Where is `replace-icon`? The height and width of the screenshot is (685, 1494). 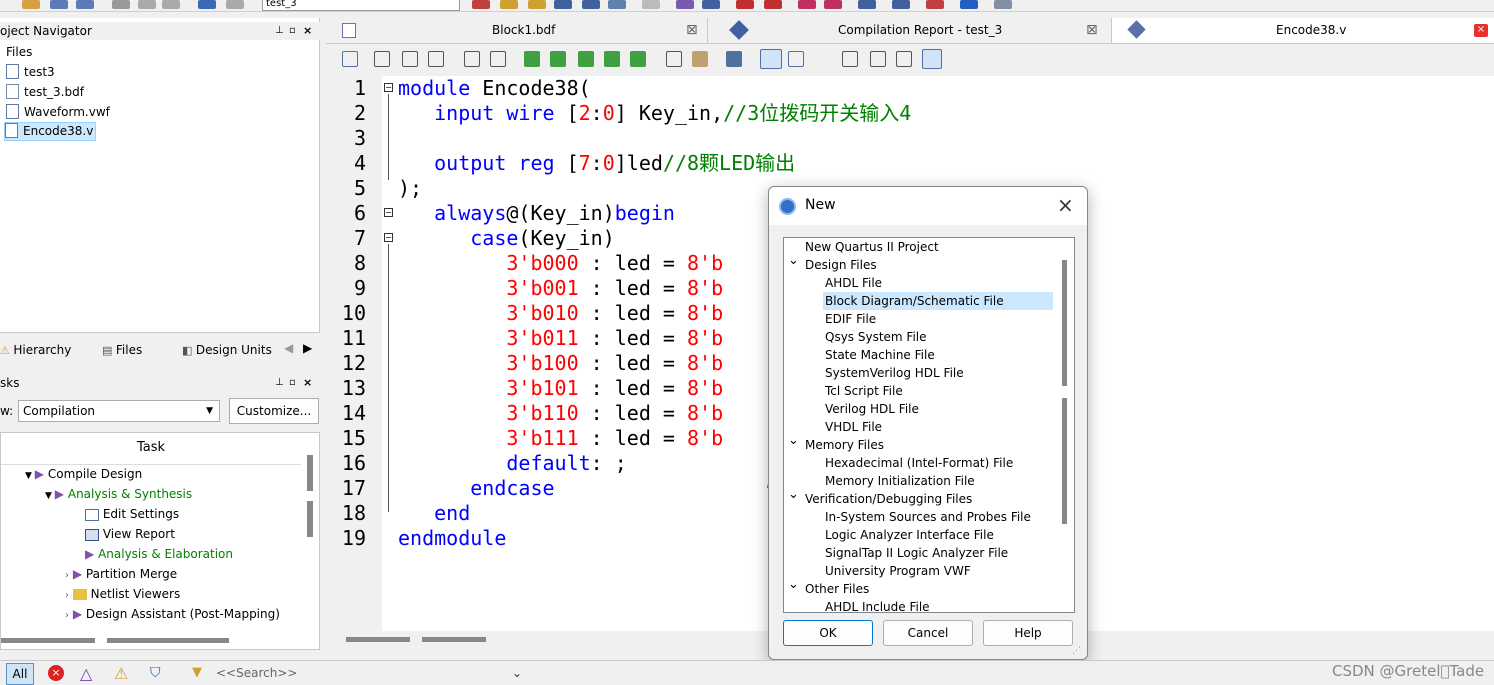 replace-icon is located at coordinates (410, 59).